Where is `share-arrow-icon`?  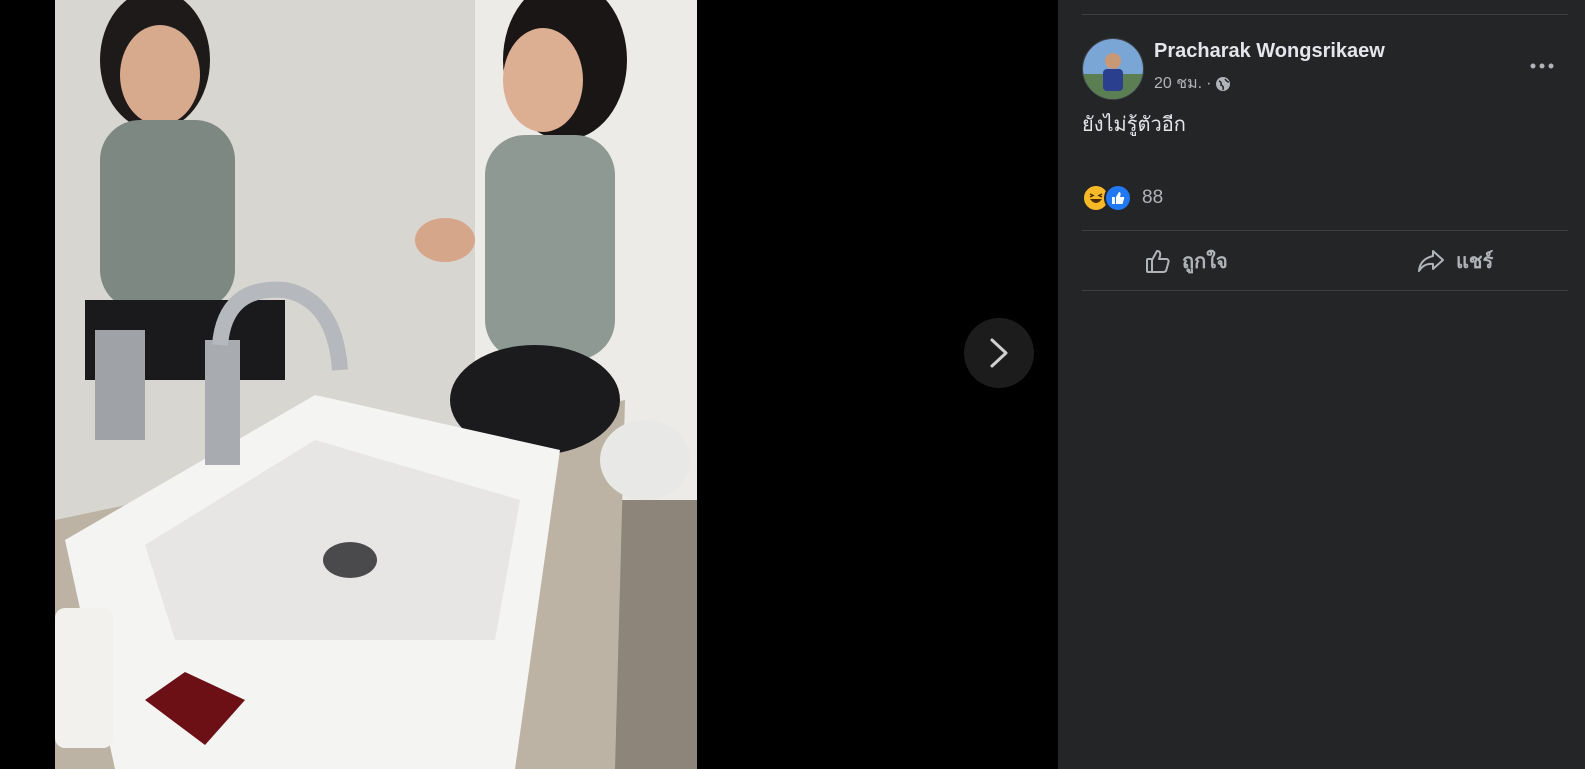
share-arrow-icon is located at coordinates (1431, 261).